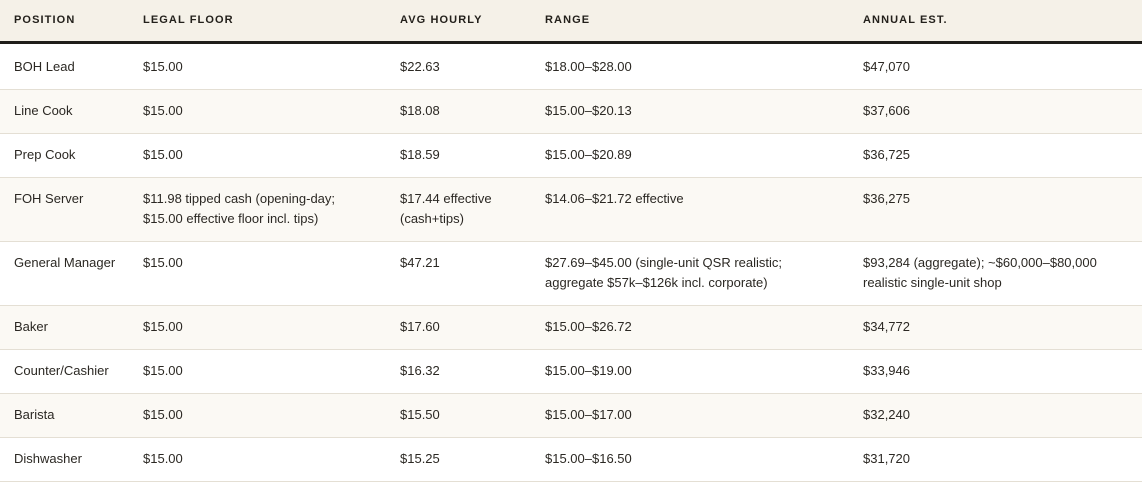  Describe the element at coordinates (690, 155) in the screenshot. I see `cell-range: $15.00–$20.89` at that location.